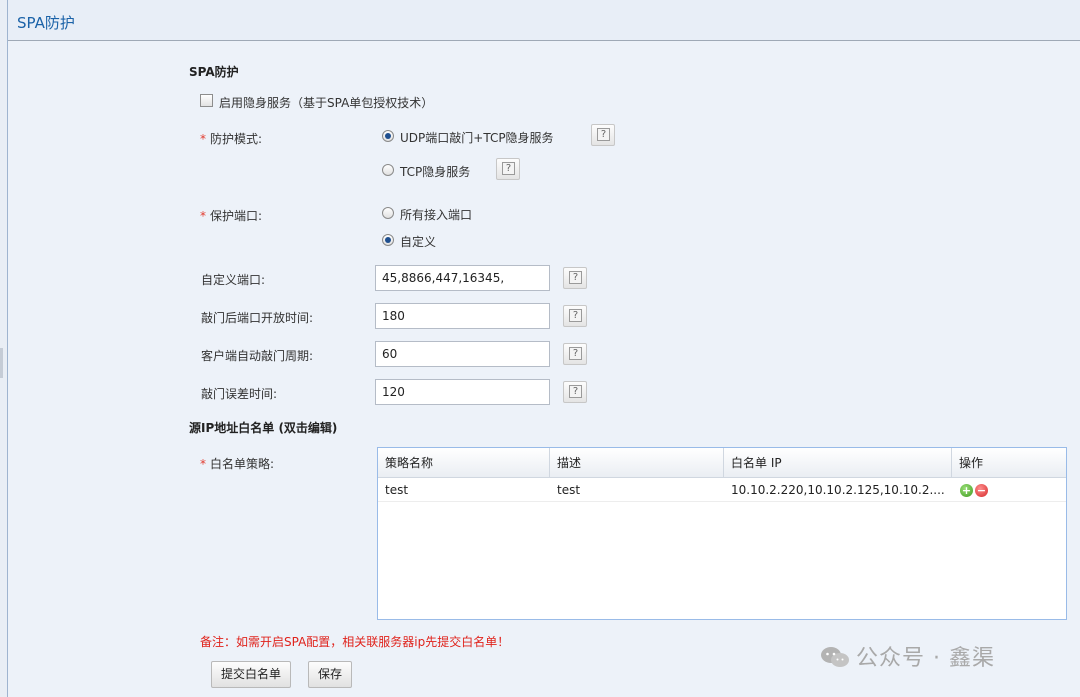 The width and height of the screenshot is (1080, 697). What do you see at coordinates (388, 240) in the screenshot?
I see `radio-custom-port` at bounding box center [388, 240].